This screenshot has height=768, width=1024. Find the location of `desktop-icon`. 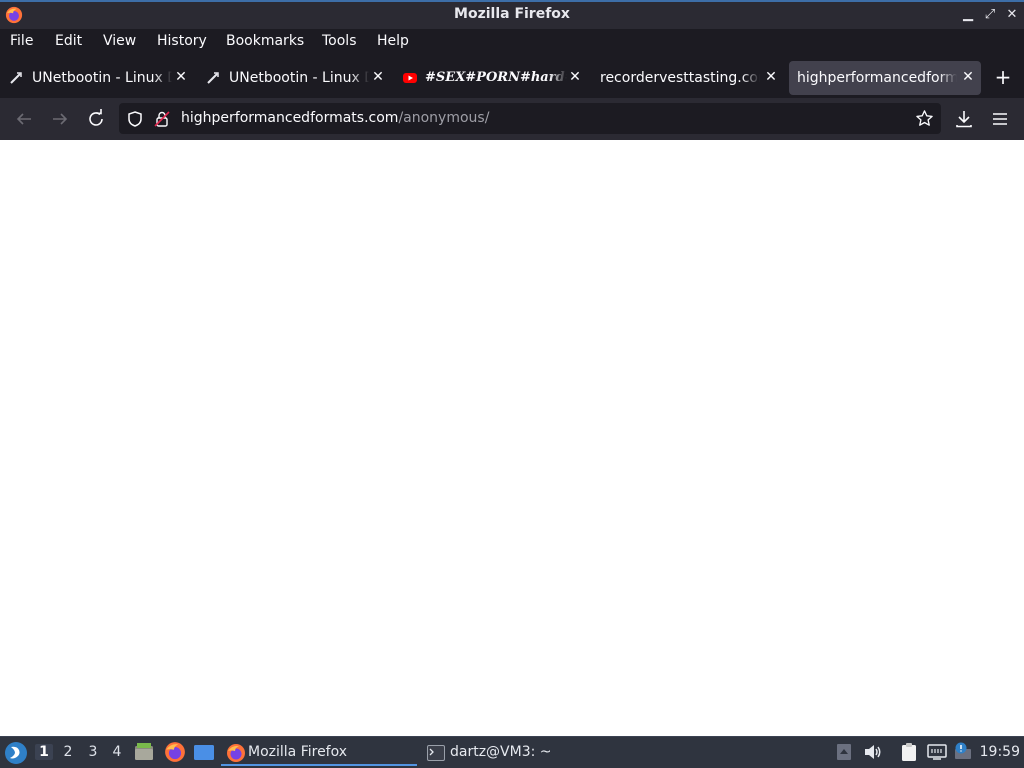

desktop-icon is located at coordinates (204, 753).